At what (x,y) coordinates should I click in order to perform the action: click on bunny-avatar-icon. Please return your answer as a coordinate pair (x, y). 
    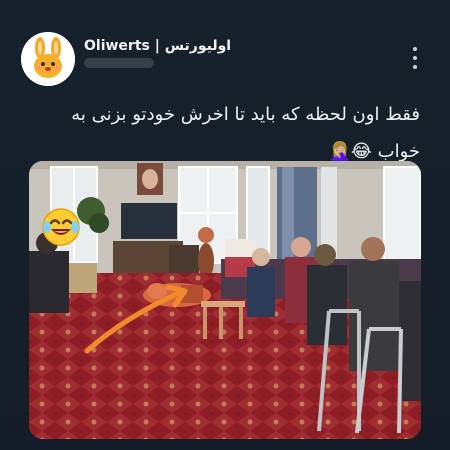
    Looking at the image, I should click on (48, 59).